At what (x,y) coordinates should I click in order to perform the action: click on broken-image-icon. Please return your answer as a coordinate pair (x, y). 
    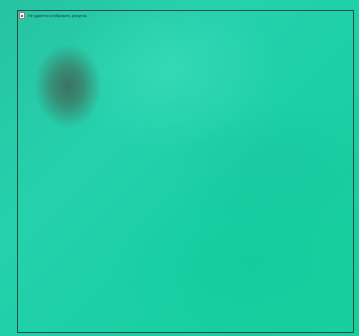
    Looking at the image, I should click on (22, 15).